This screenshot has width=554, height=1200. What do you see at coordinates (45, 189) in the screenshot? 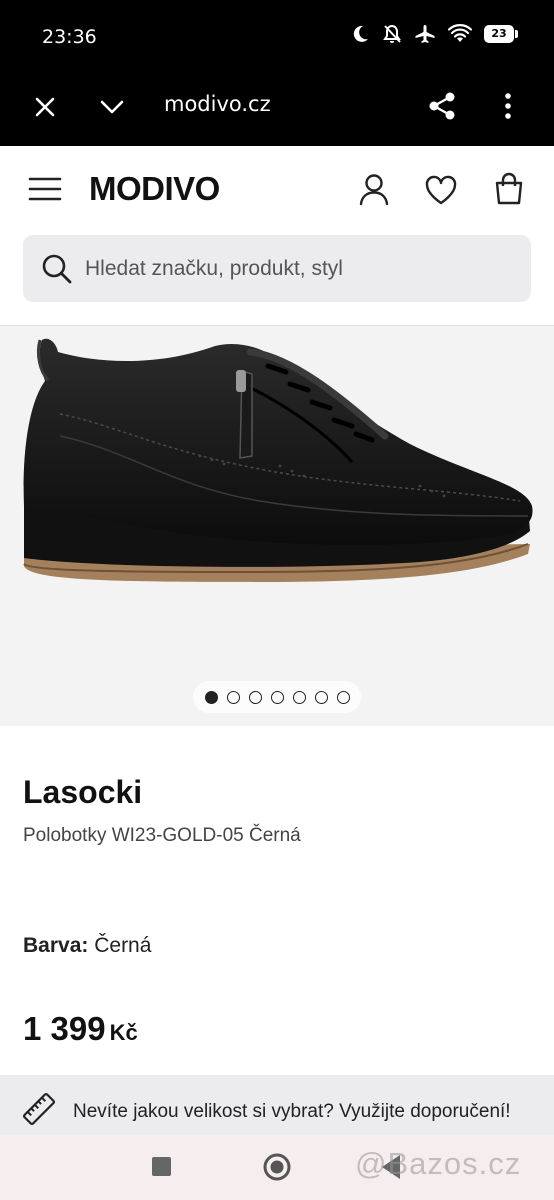
I see `menu-icon` at bounding box center [45, 189].